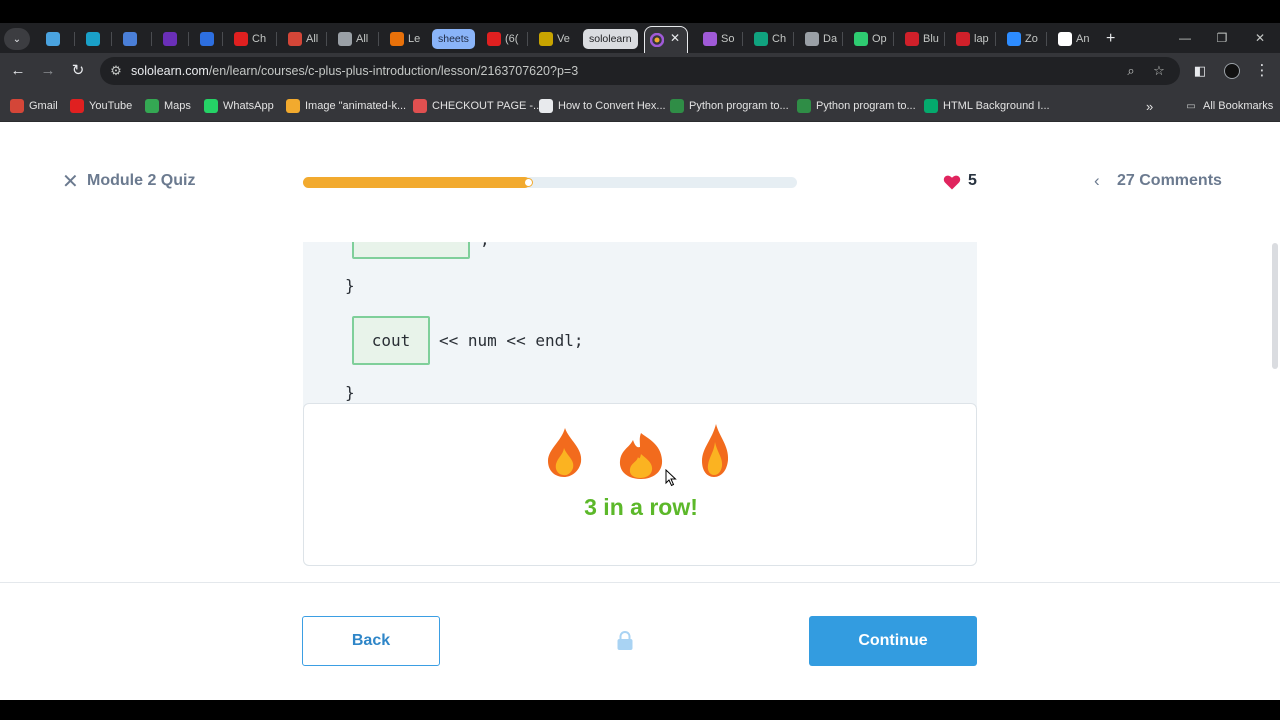 Image resolution: width=1280 pixels, height=720 pixels. I want to click on bookmark-item: Gmail, so click(34, 106).